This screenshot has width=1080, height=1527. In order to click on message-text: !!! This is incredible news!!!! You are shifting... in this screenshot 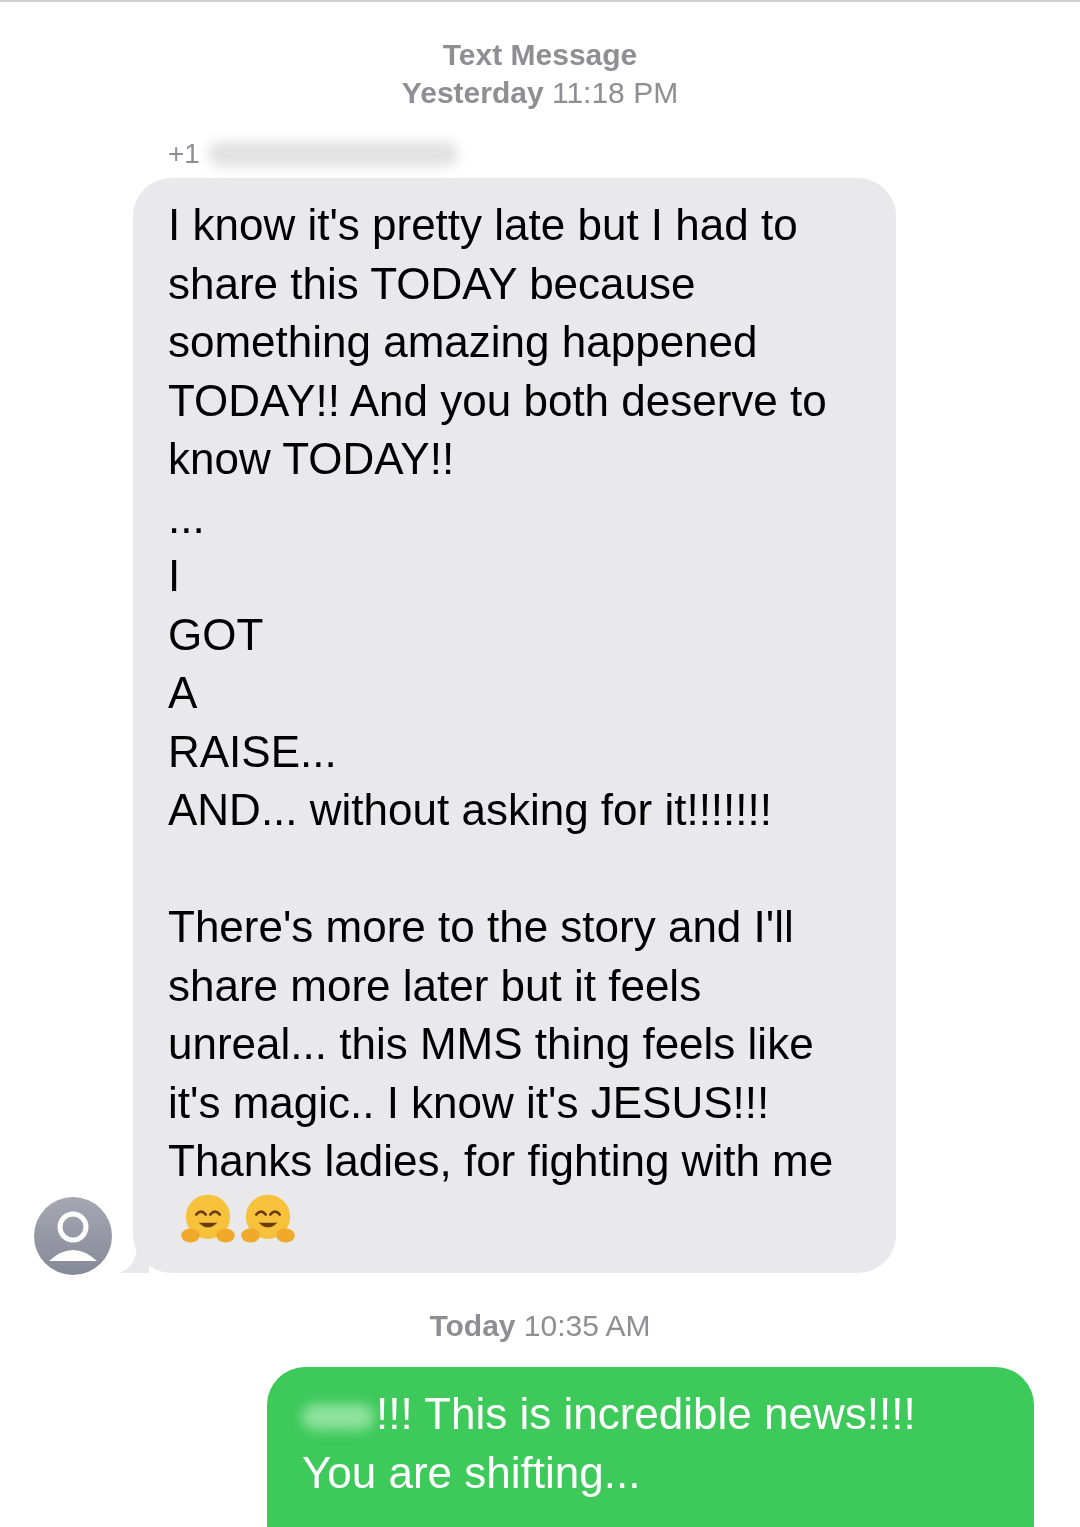, I will do `click(609, 1443)`.